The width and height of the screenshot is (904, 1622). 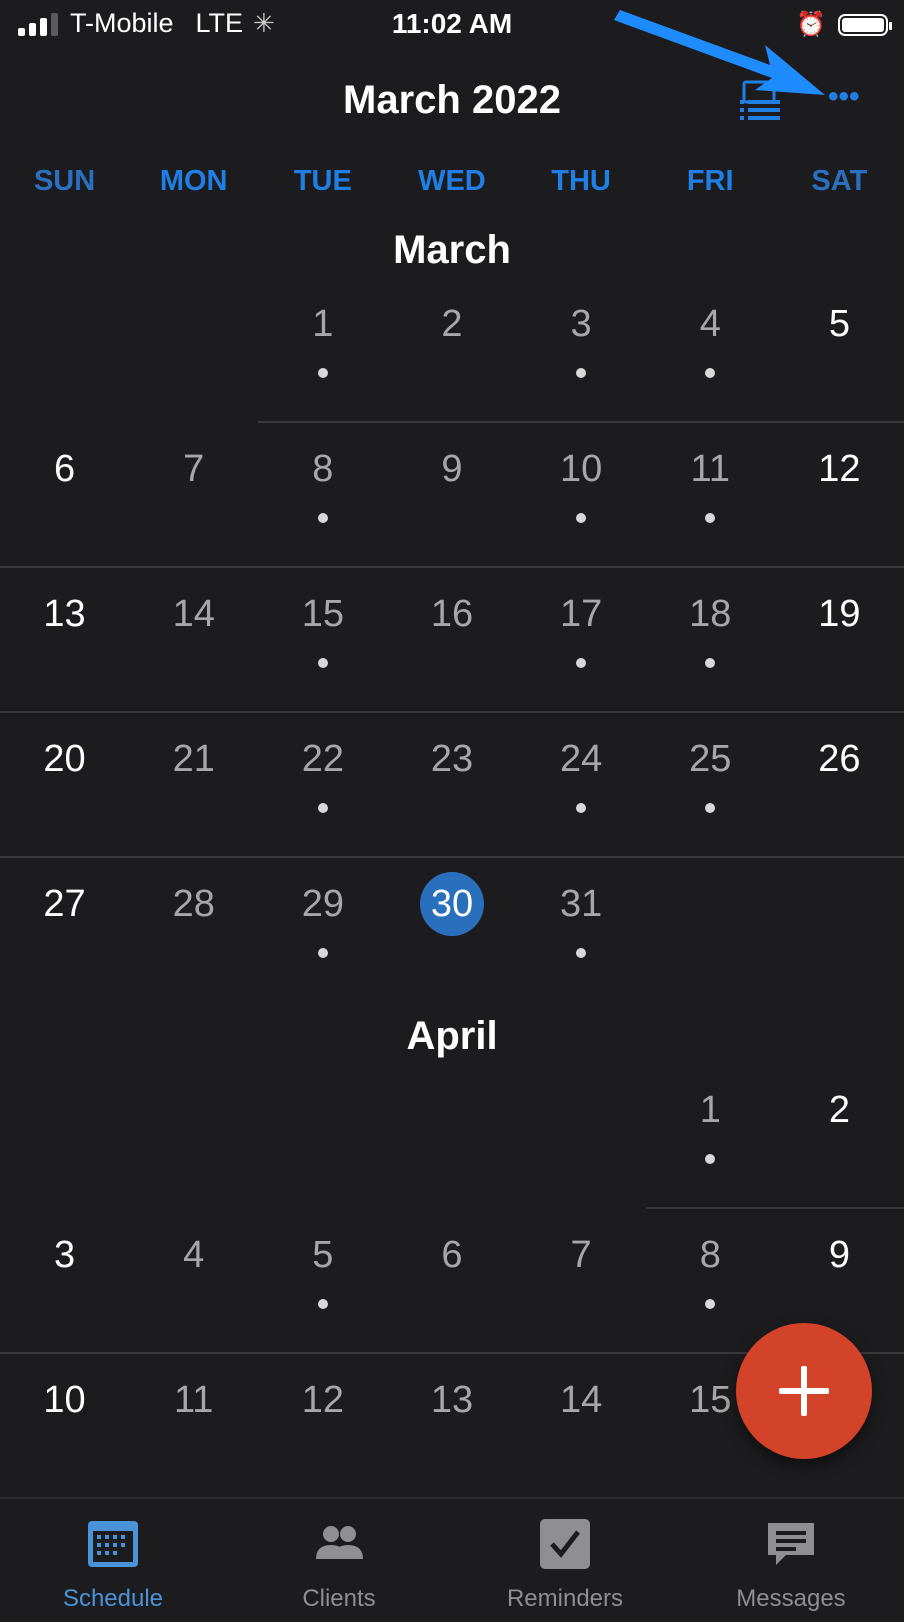 I want to click on alarm-icon: ⏰, so click(x=811, y=24).